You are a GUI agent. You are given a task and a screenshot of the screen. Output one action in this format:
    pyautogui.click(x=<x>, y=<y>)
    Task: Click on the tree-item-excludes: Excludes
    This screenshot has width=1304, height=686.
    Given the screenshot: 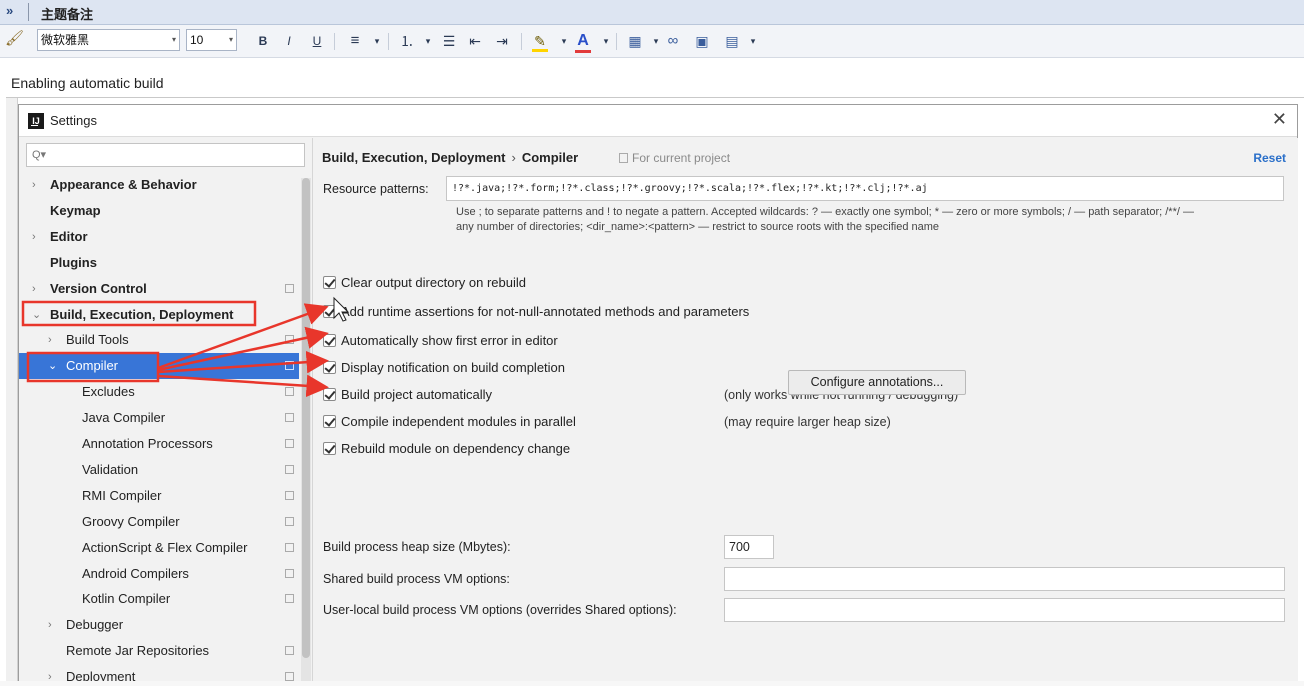 What is the action you would take?
    pyautogui.click(x=159, y=392)
    